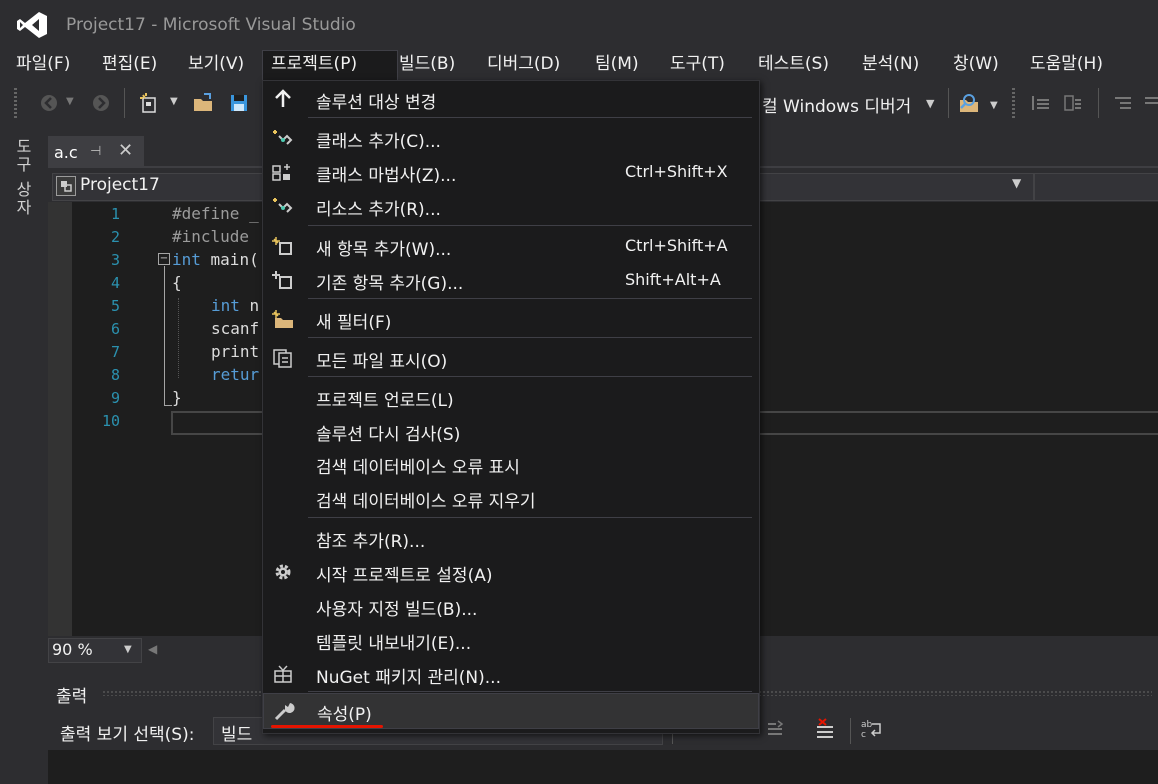 The width and height of the screenshot is (1158, 784). Describe the element at coordinates (673, 279) in the screenshot. I see `menu-item-shortcut: Shift+Alt+A` at that location.